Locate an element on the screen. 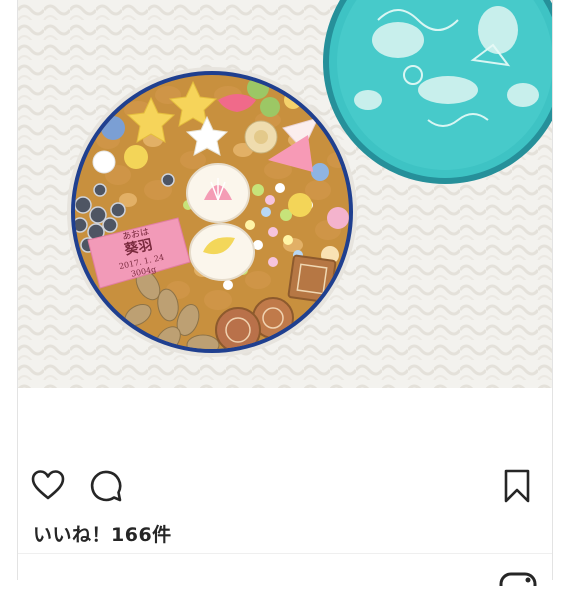  heart-outline-icon is located at coordinates (48, 485).